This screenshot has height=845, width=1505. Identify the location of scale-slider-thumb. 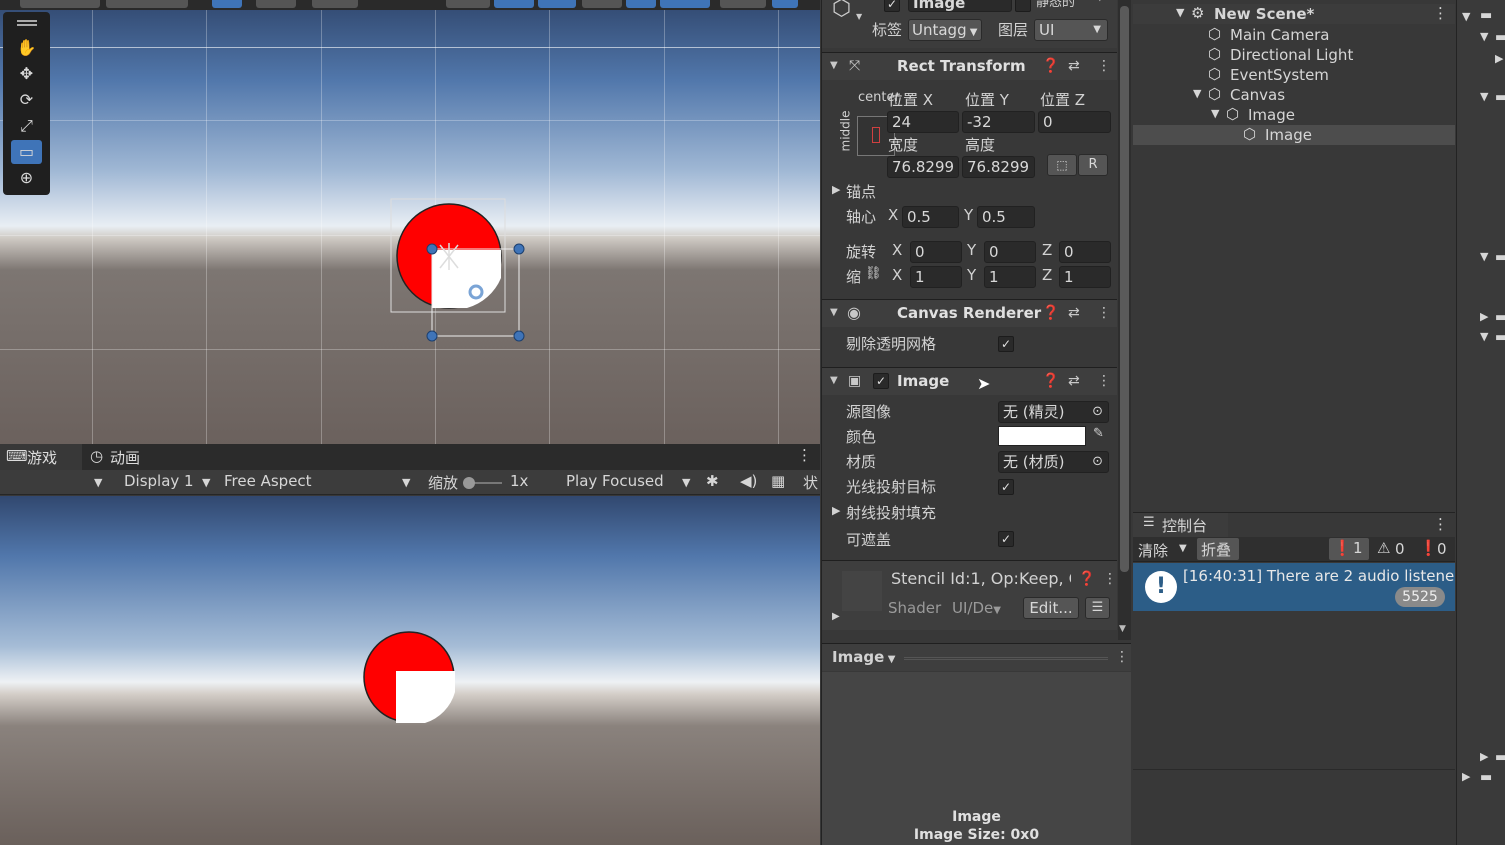
(469, 483).